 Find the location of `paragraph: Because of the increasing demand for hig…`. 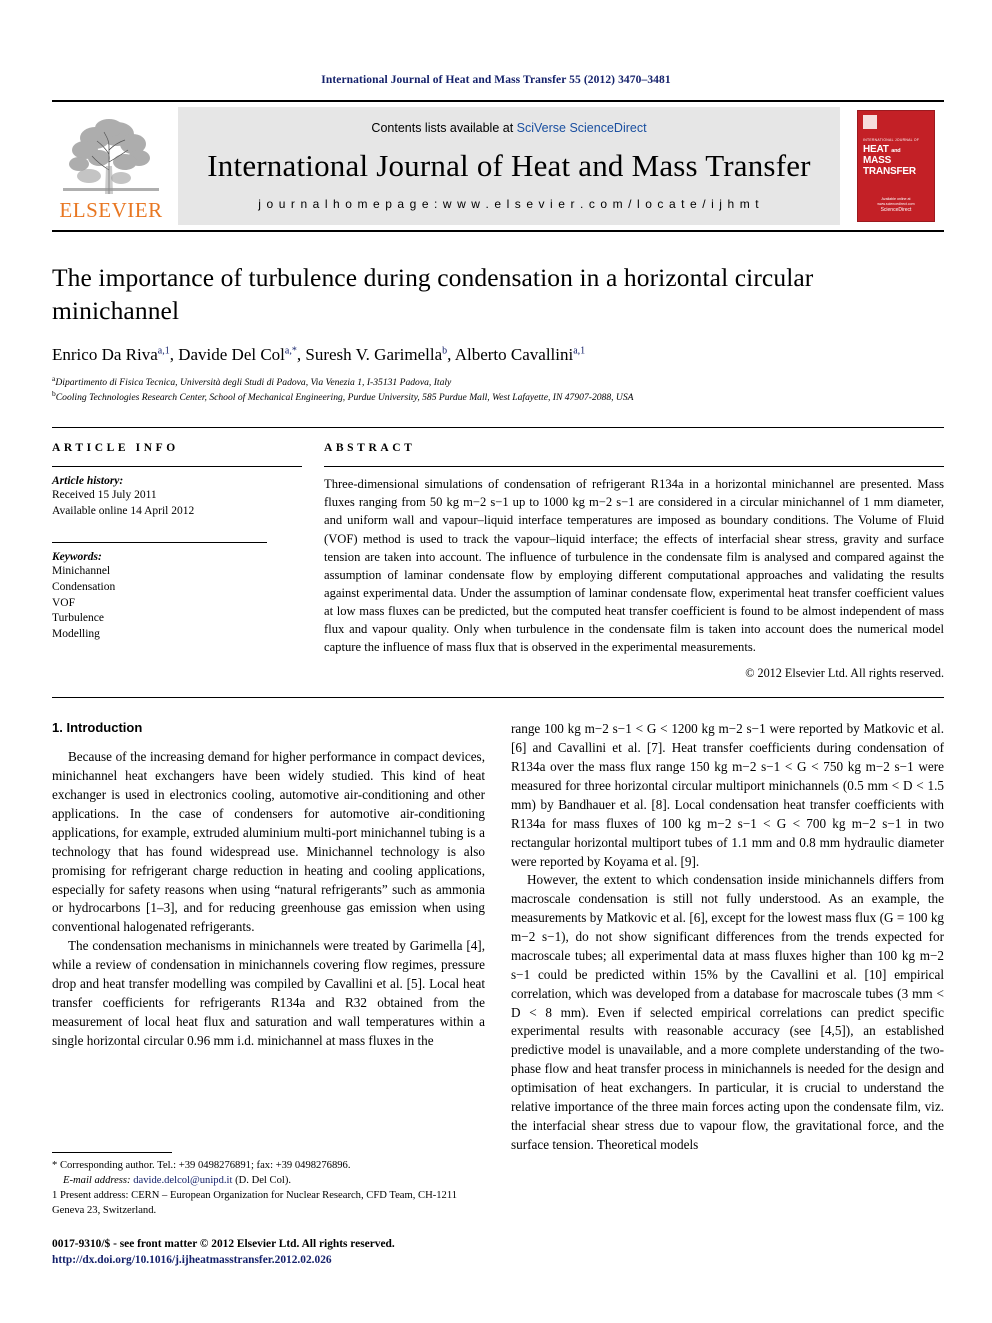

paragraph: Because of the increasing demand for hig… is located at coordinates (268, 842).